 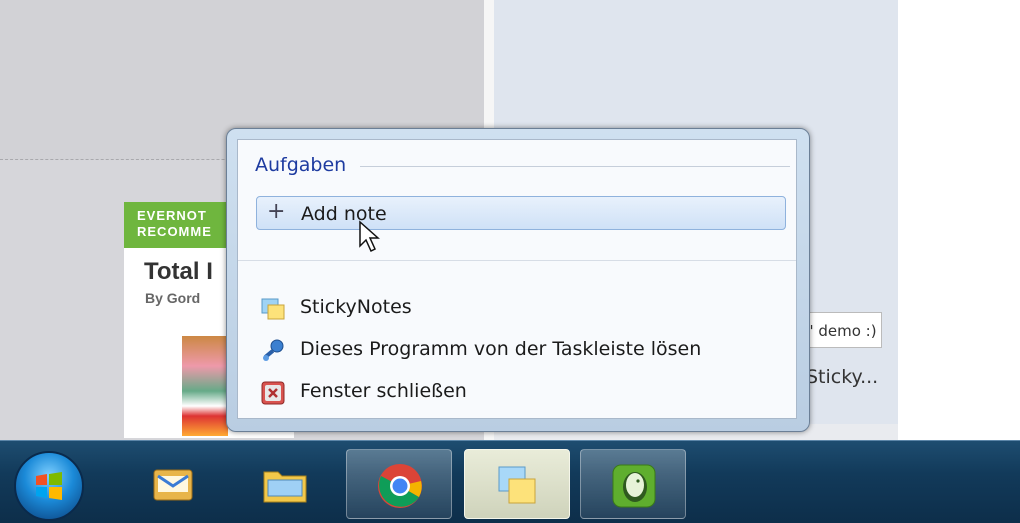 I want to click on chrome-icon, so click(x=400, y=486).